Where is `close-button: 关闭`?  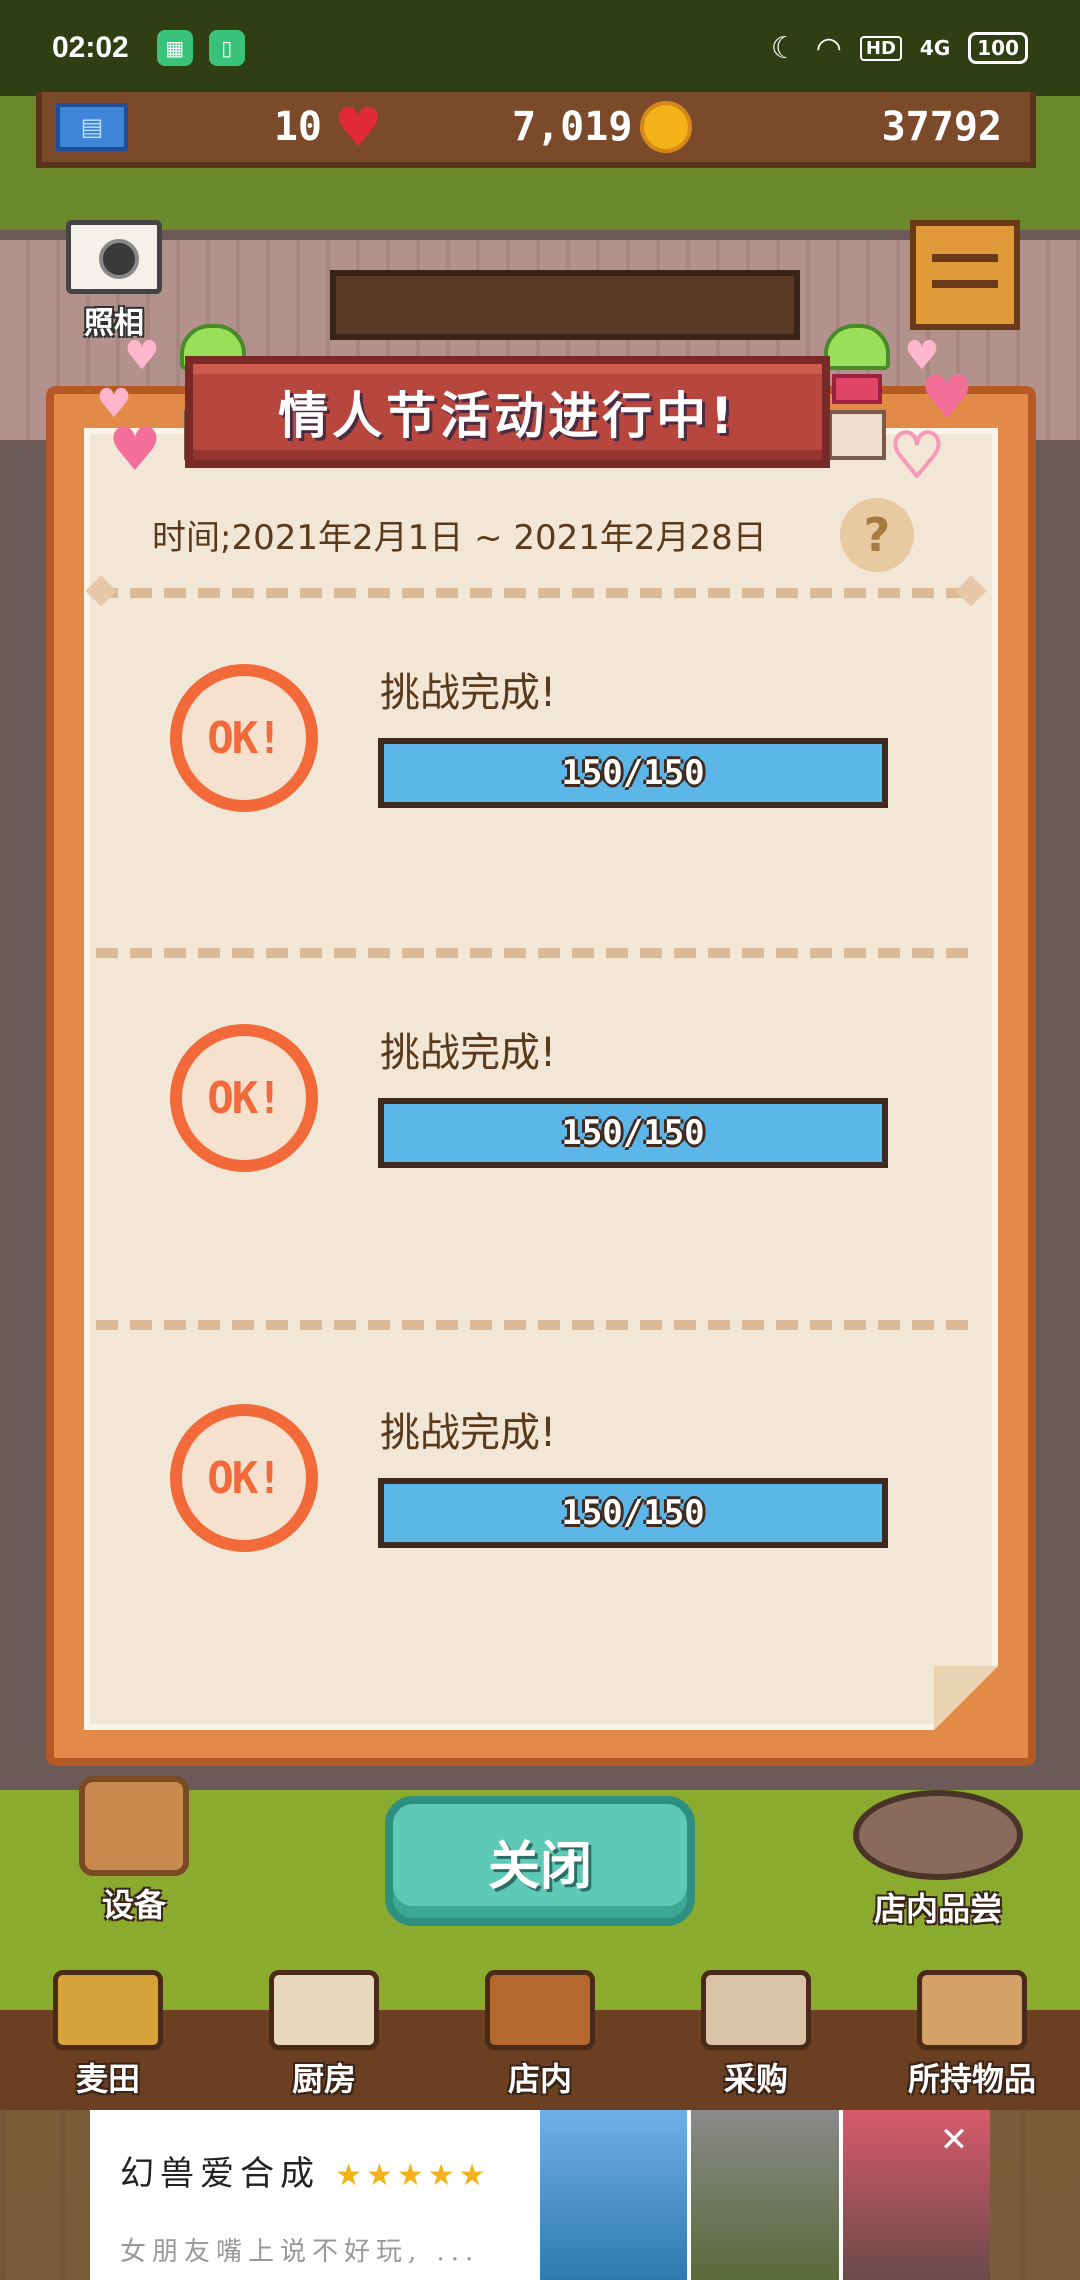 close-button: 关闭 is located at coordinates (540, 1861).